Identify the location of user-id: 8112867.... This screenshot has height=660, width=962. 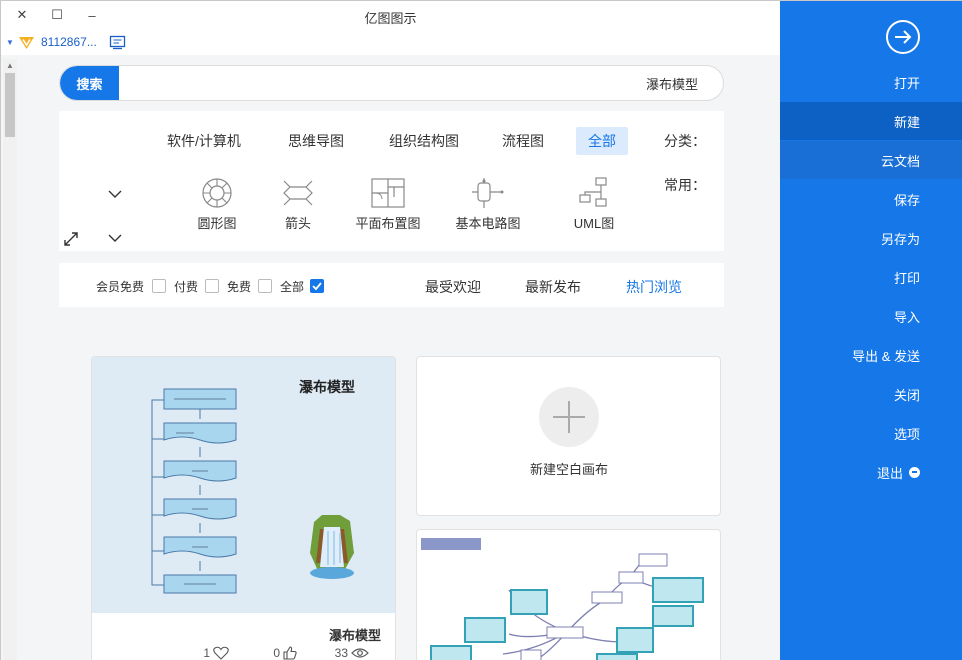
(69, 42).